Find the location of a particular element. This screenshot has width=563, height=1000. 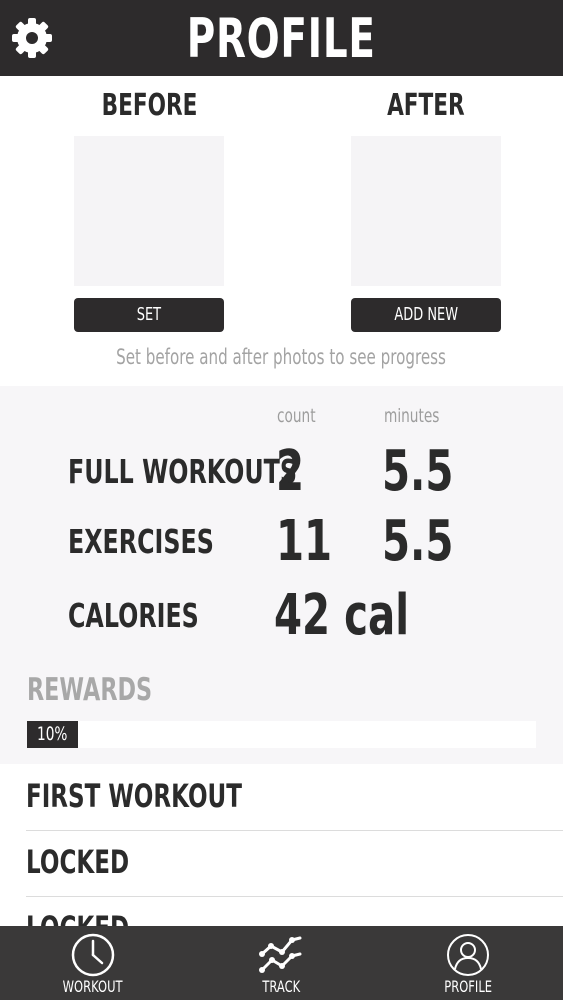

after-photo is located at coordinates (426, 211).